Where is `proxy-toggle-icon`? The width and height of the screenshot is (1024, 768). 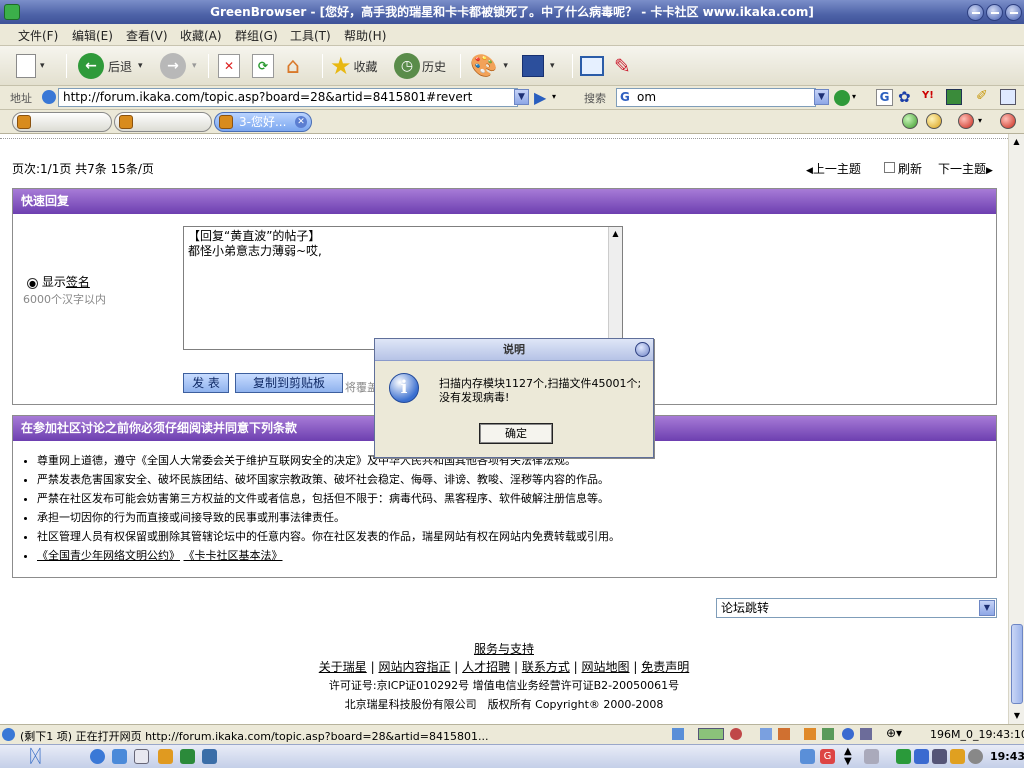 proxy-toggle-icon is located at coordinates (711, 734).